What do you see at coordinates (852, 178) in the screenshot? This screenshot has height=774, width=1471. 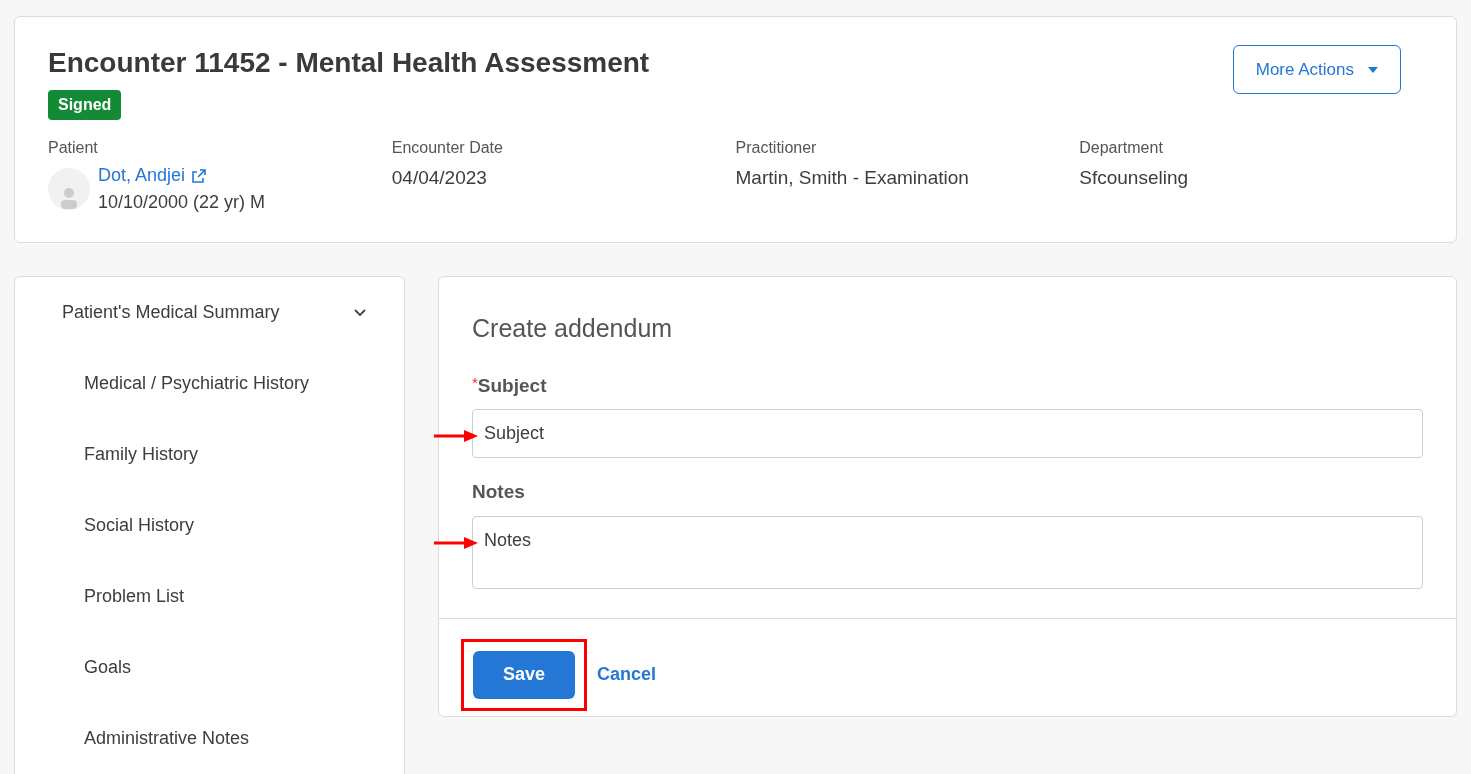 I see `field-value: Martin, Smith - Examination` at bounding box center [852, 178].